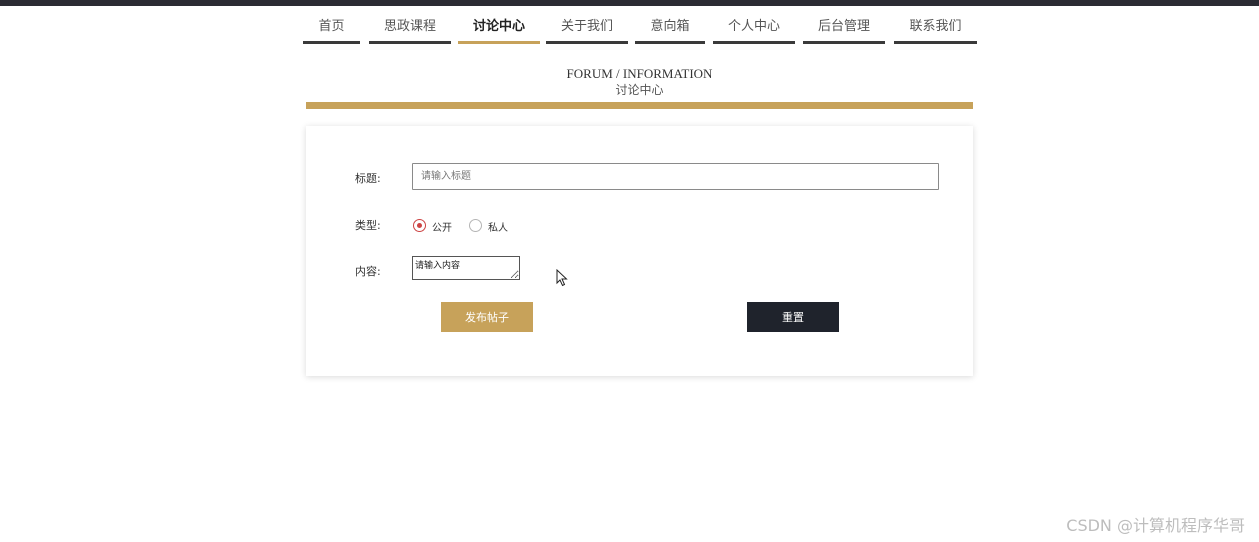 The height and width of the screenshot is (542, 1259). I want to click on content-textarea, so click(466, 268).